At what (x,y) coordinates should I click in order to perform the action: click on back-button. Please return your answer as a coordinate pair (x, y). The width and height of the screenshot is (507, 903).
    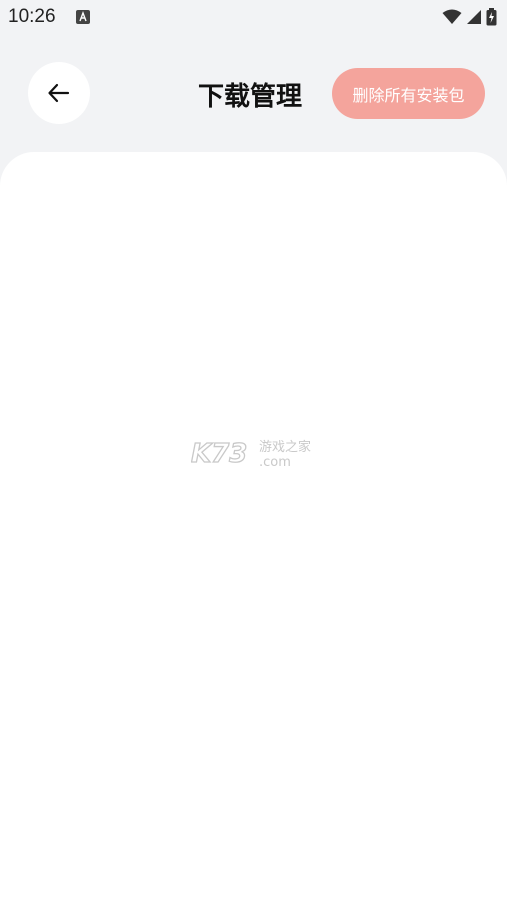
    Looking at the image, I should click on (59, 93).